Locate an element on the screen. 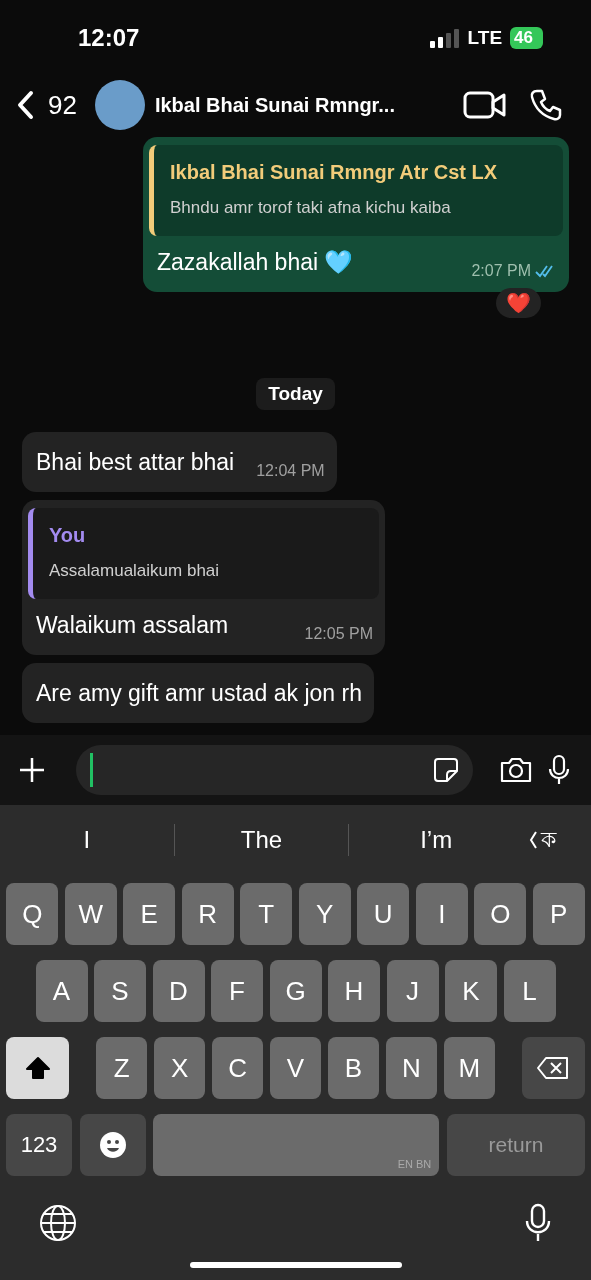 The width and height of the screenshot is (591, 1280). message-text: Bhai best attar bhai is located at coordinates (135, 462).